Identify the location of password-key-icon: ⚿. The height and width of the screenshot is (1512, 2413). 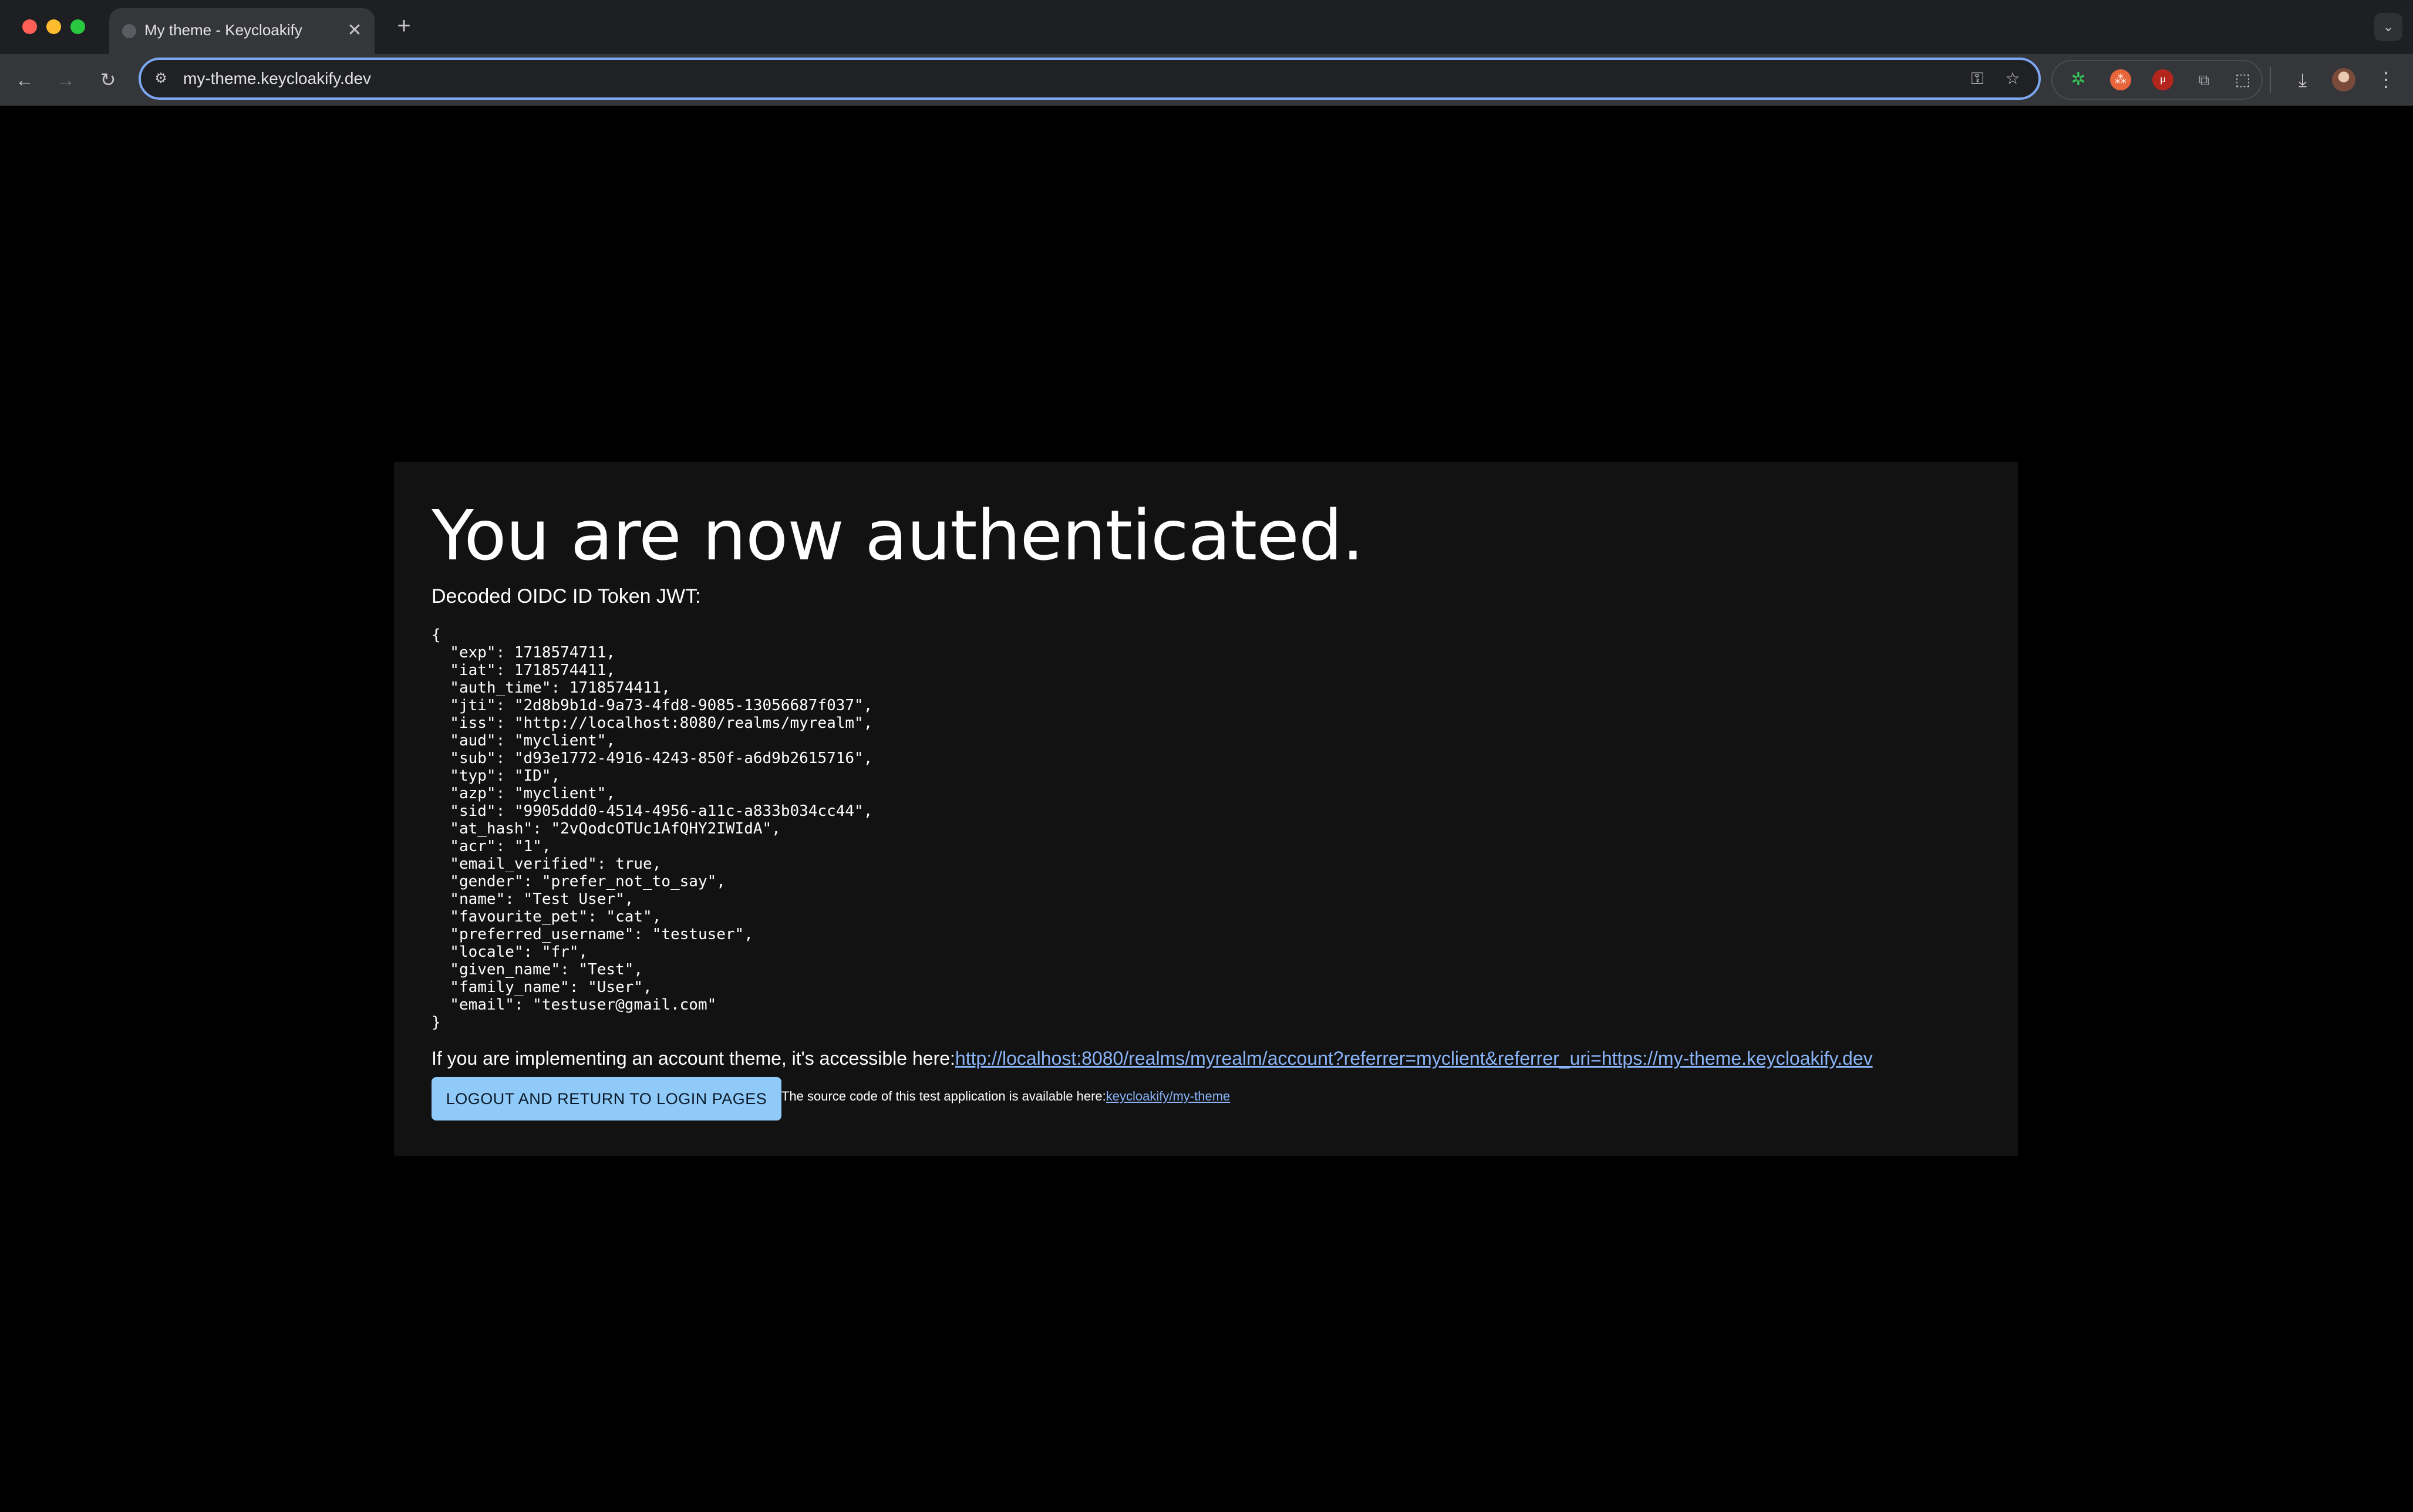
(1978, 78).